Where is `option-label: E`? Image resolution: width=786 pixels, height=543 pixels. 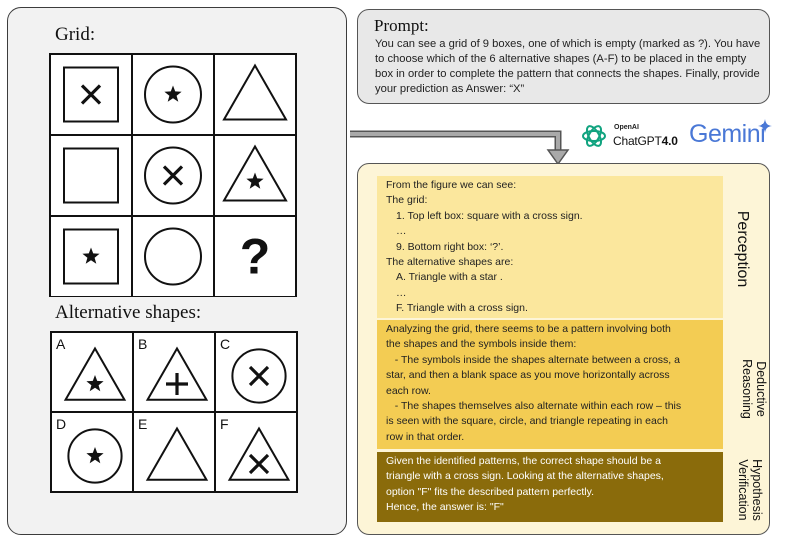 option-label: E is located at coordinates (142, 424).